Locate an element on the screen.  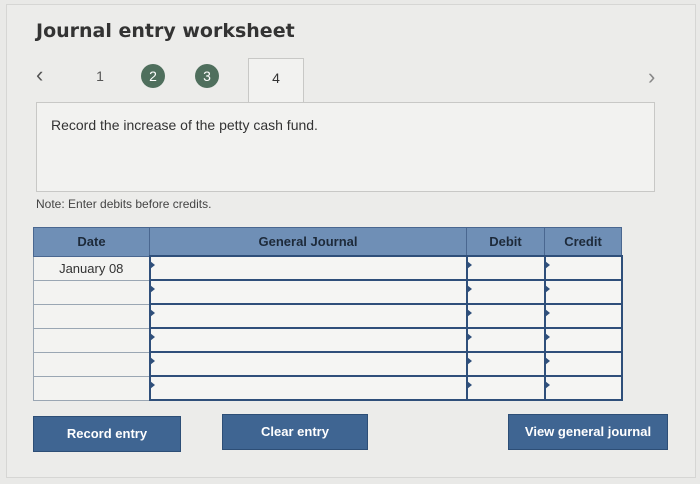
step-2: 2 is located at coordinates (153, 76).